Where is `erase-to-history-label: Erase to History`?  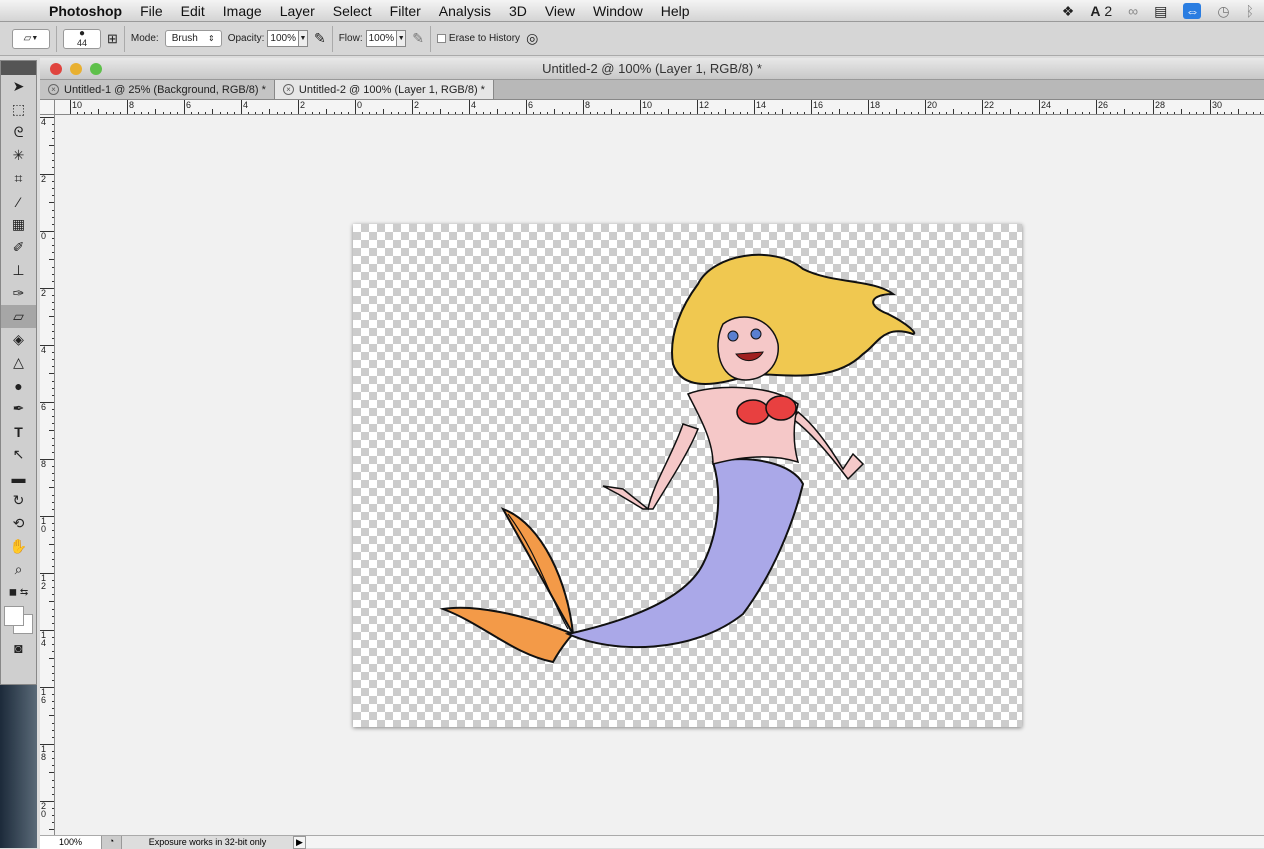
erase-to-history-label: Erase to History is located at coordinates (484, 38).